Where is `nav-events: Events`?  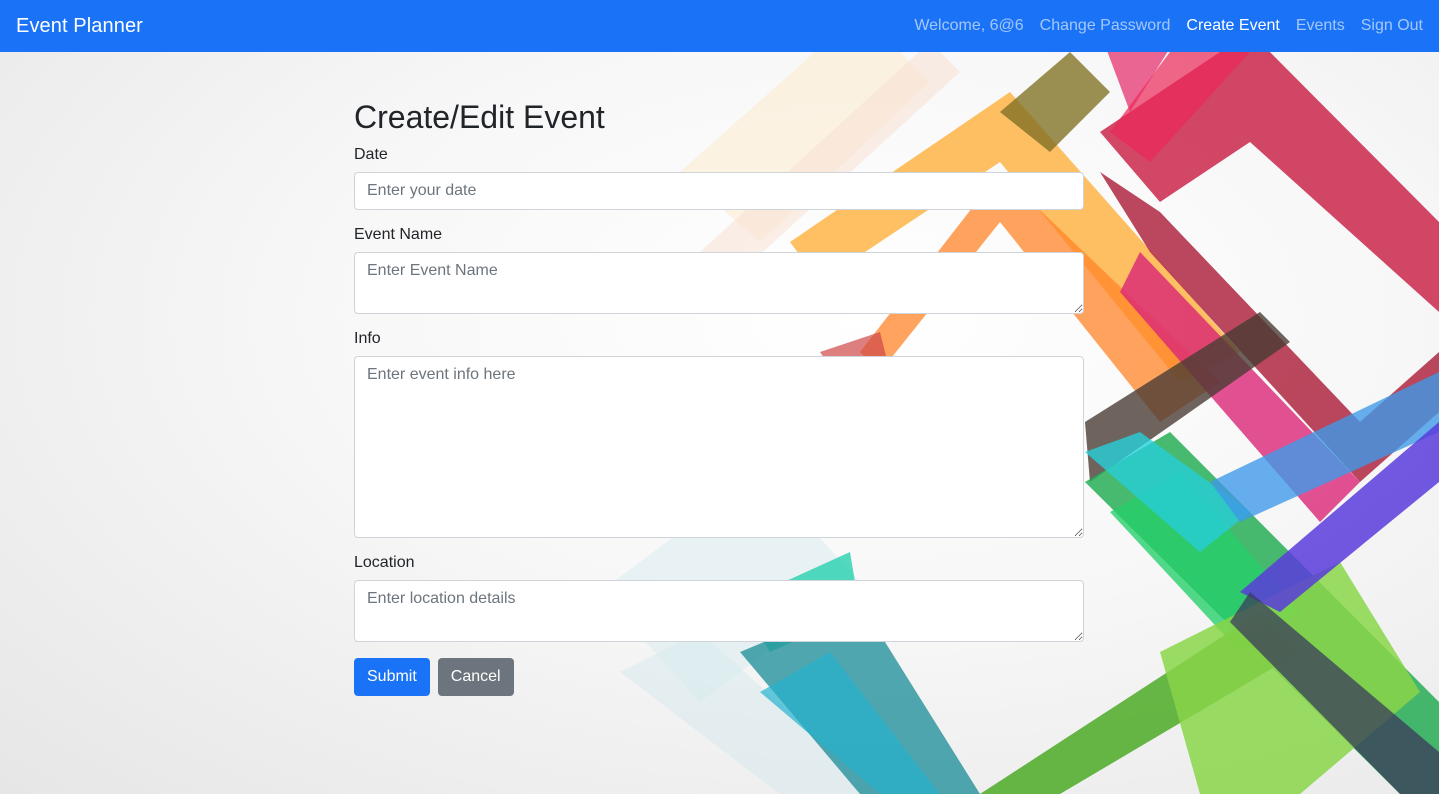 nav-events: Events is located at coordinates (1320, 26).